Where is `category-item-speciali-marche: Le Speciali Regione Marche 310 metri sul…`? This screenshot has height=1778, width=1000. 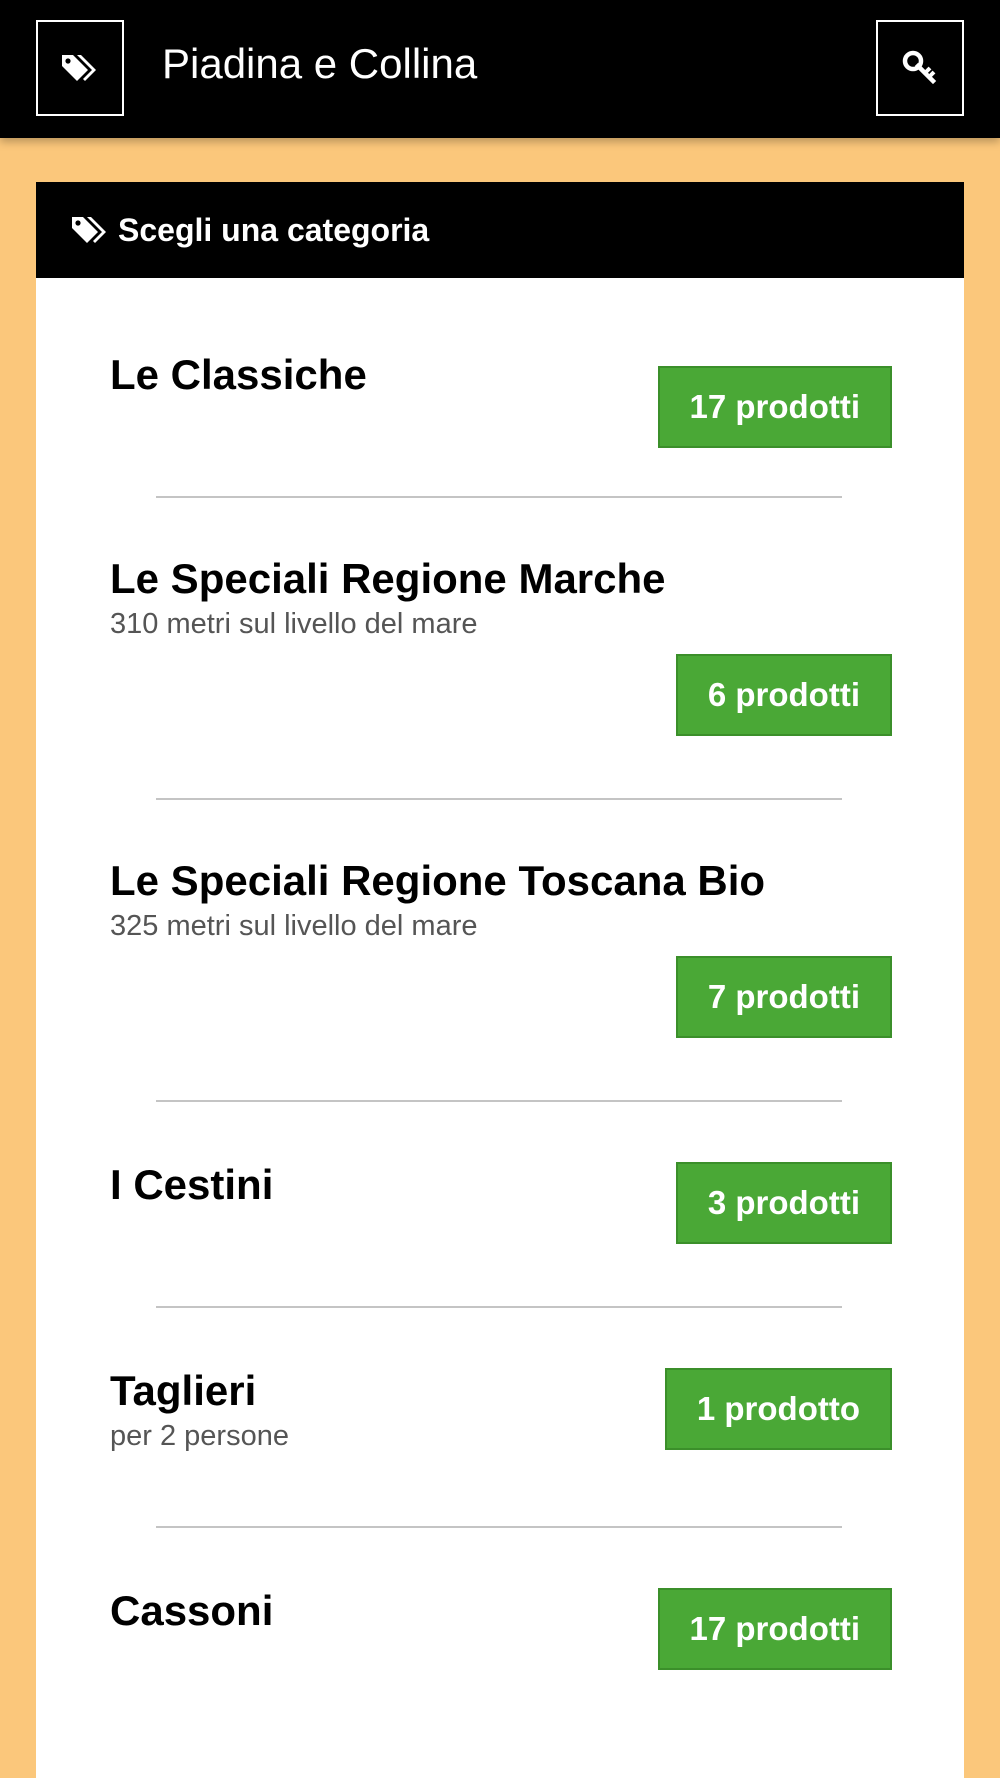
category-item-speciali-marche: Le Speciali Regione Marche 310 metri sul… is located at coordinates (501, 645).